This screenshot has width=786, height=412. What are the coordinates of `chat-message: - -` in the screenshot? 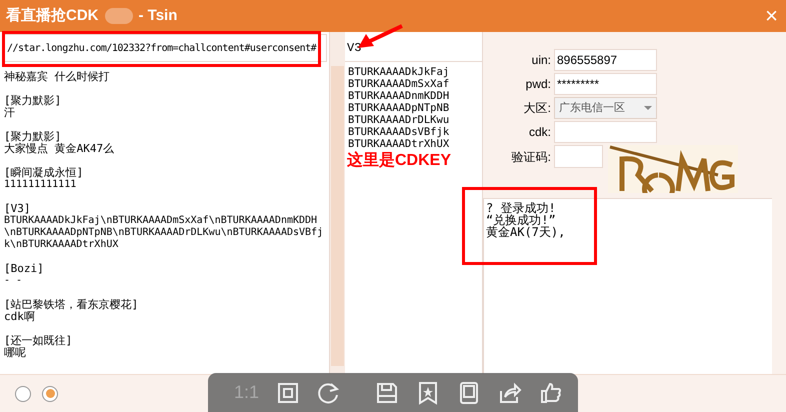 It's located at (14, 281).